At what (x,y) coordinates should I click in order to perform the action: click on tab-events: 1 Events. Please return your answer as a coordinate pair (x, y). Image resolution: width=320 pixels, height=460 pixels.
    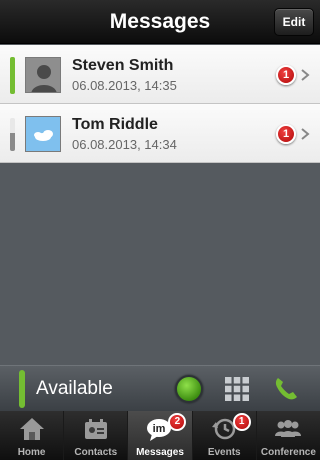
    Looking at the image, I should click on (223, 435).